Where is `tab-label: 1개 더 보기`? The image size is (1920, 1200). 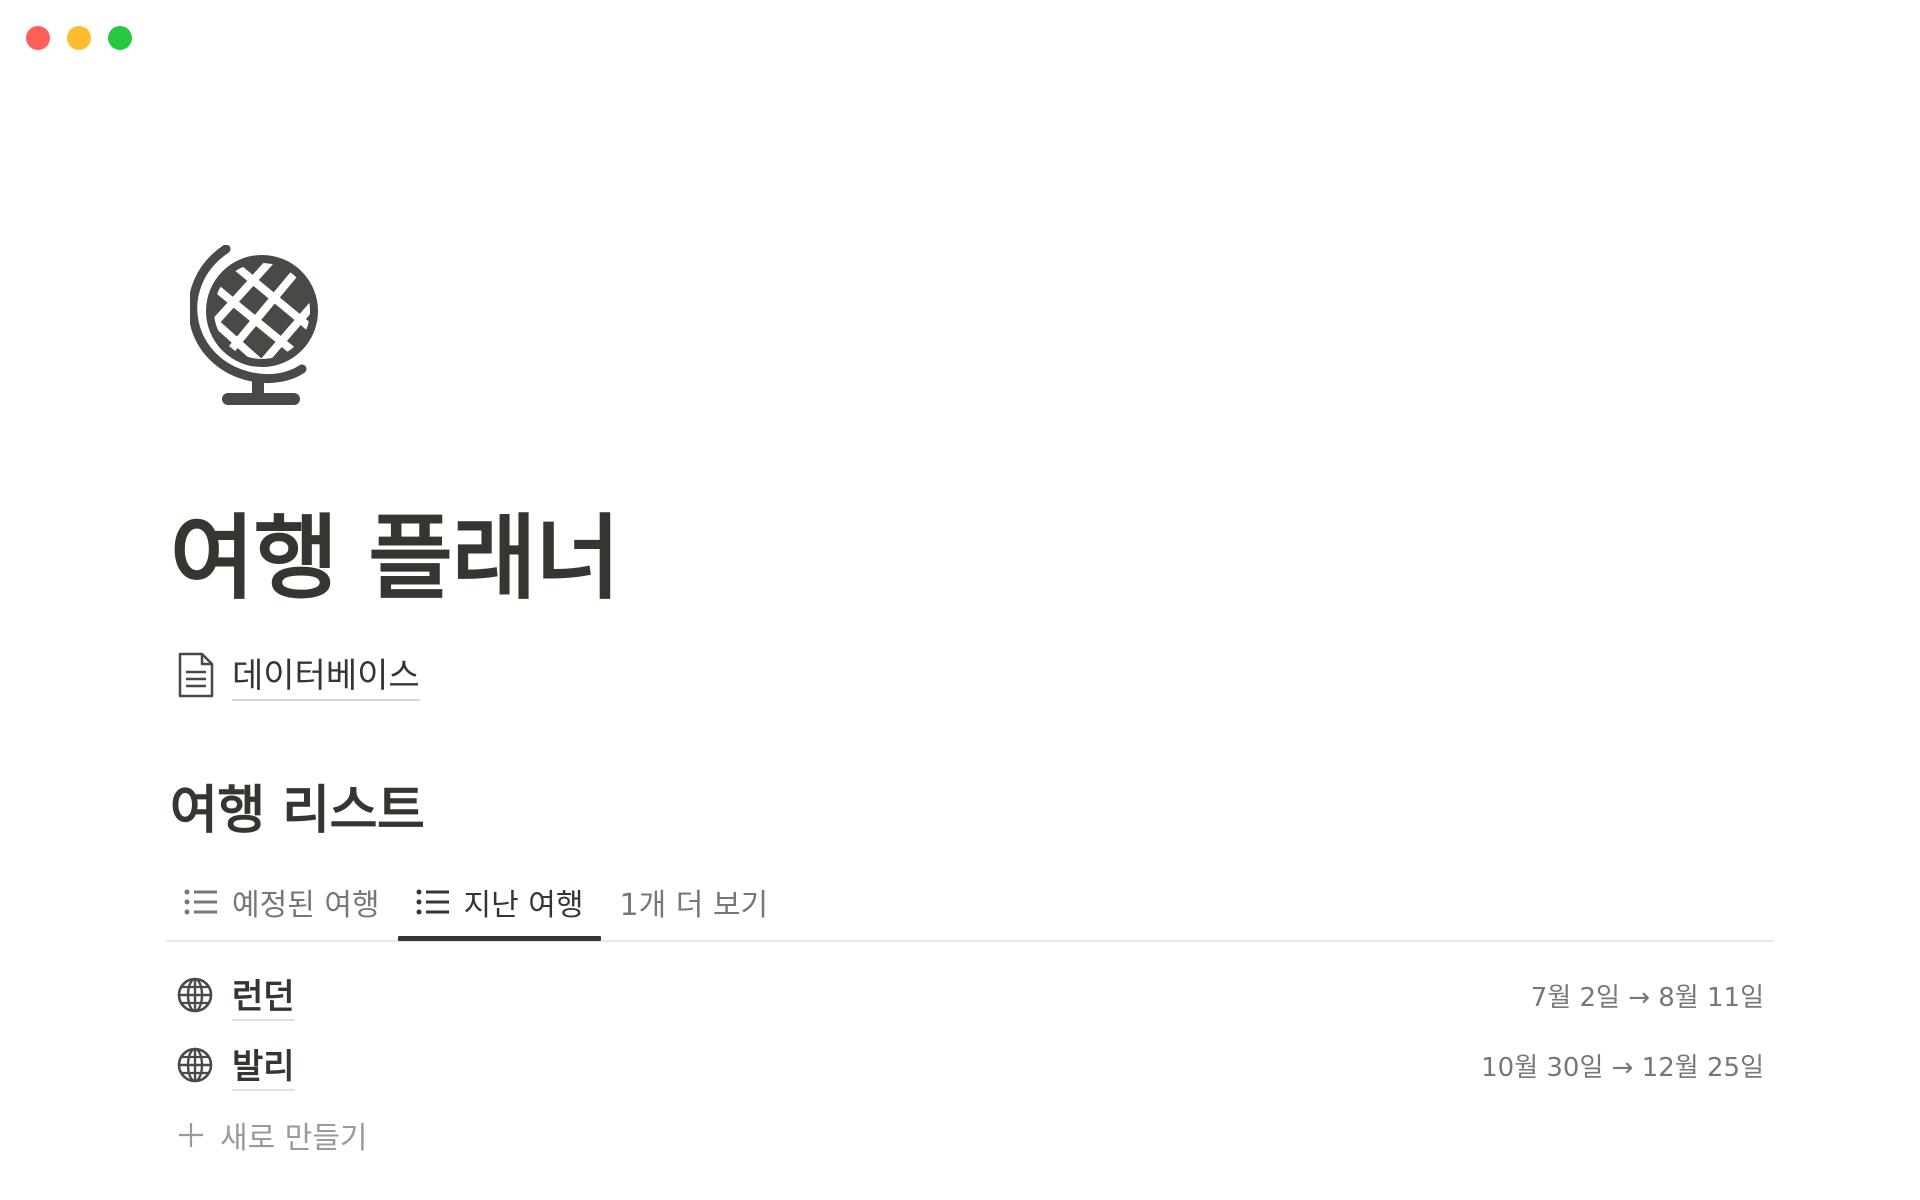
tab-label: 1개 더 보기 is located at coordinates (694, 905).